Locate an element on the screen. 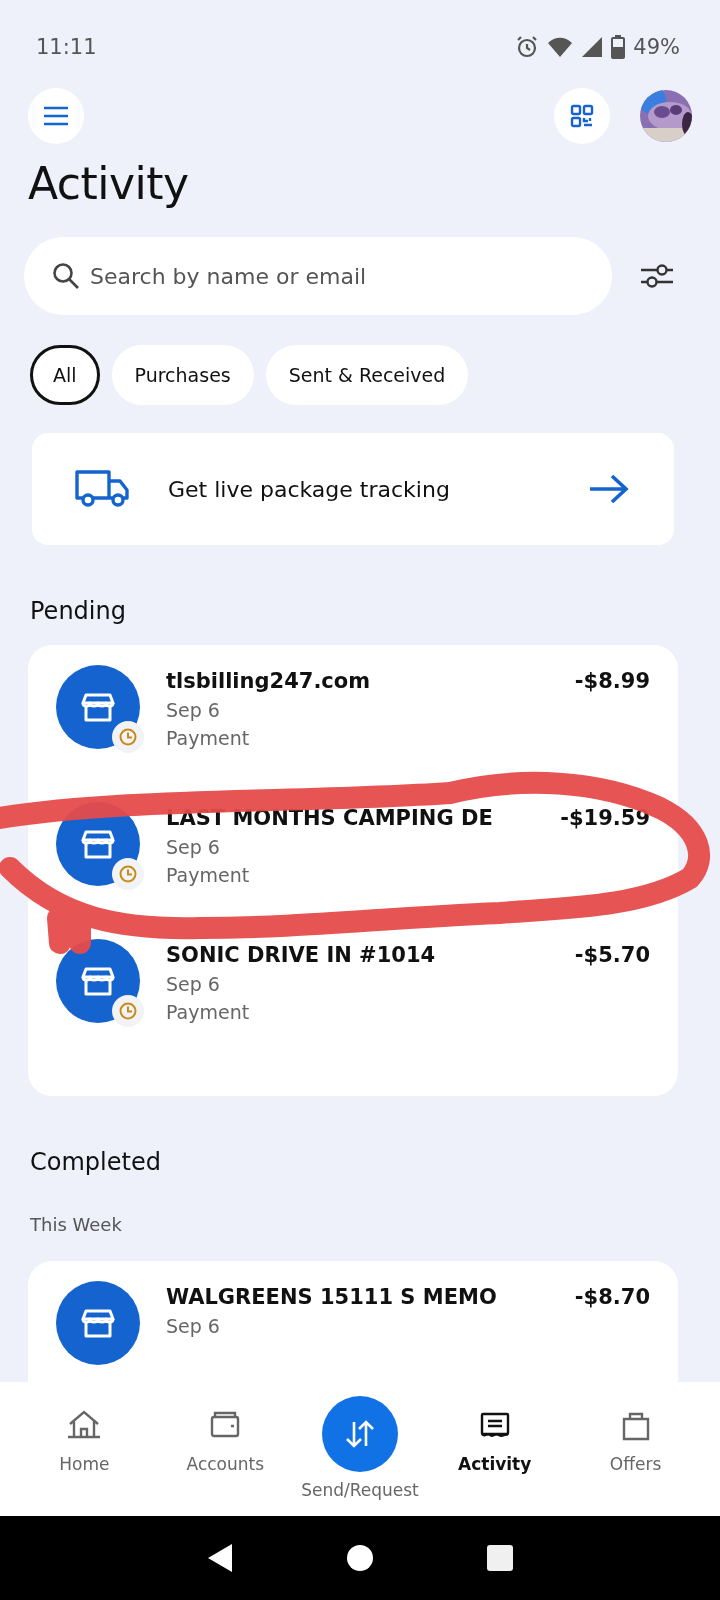  back-icon is located at coordinates (220, 1558).